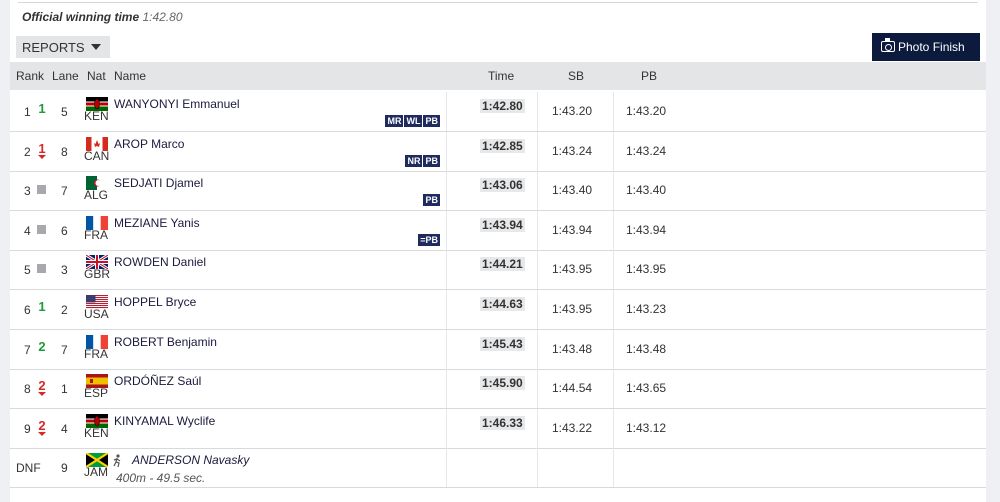  I want to click on personal-best: 1:43.65, so click(646, 388).